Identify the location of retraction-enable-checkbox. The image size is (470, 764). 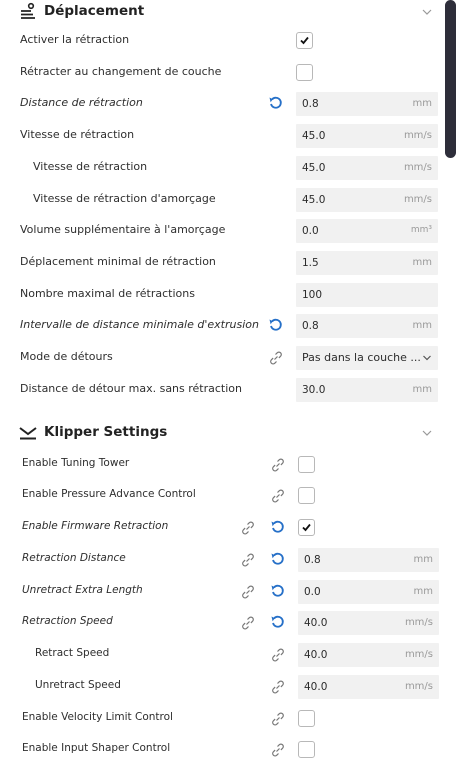
(304, 40).